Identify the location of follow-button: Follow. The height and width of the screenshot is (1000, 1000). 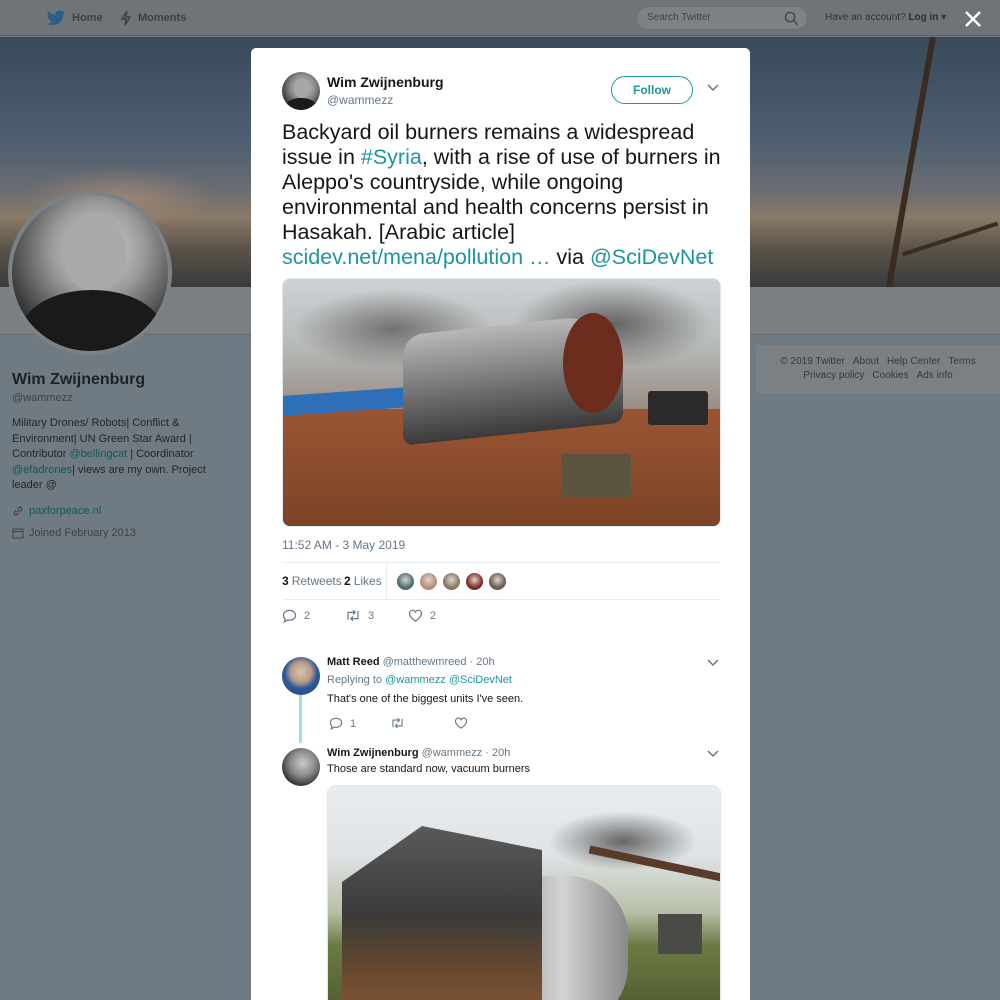
(652, 90).